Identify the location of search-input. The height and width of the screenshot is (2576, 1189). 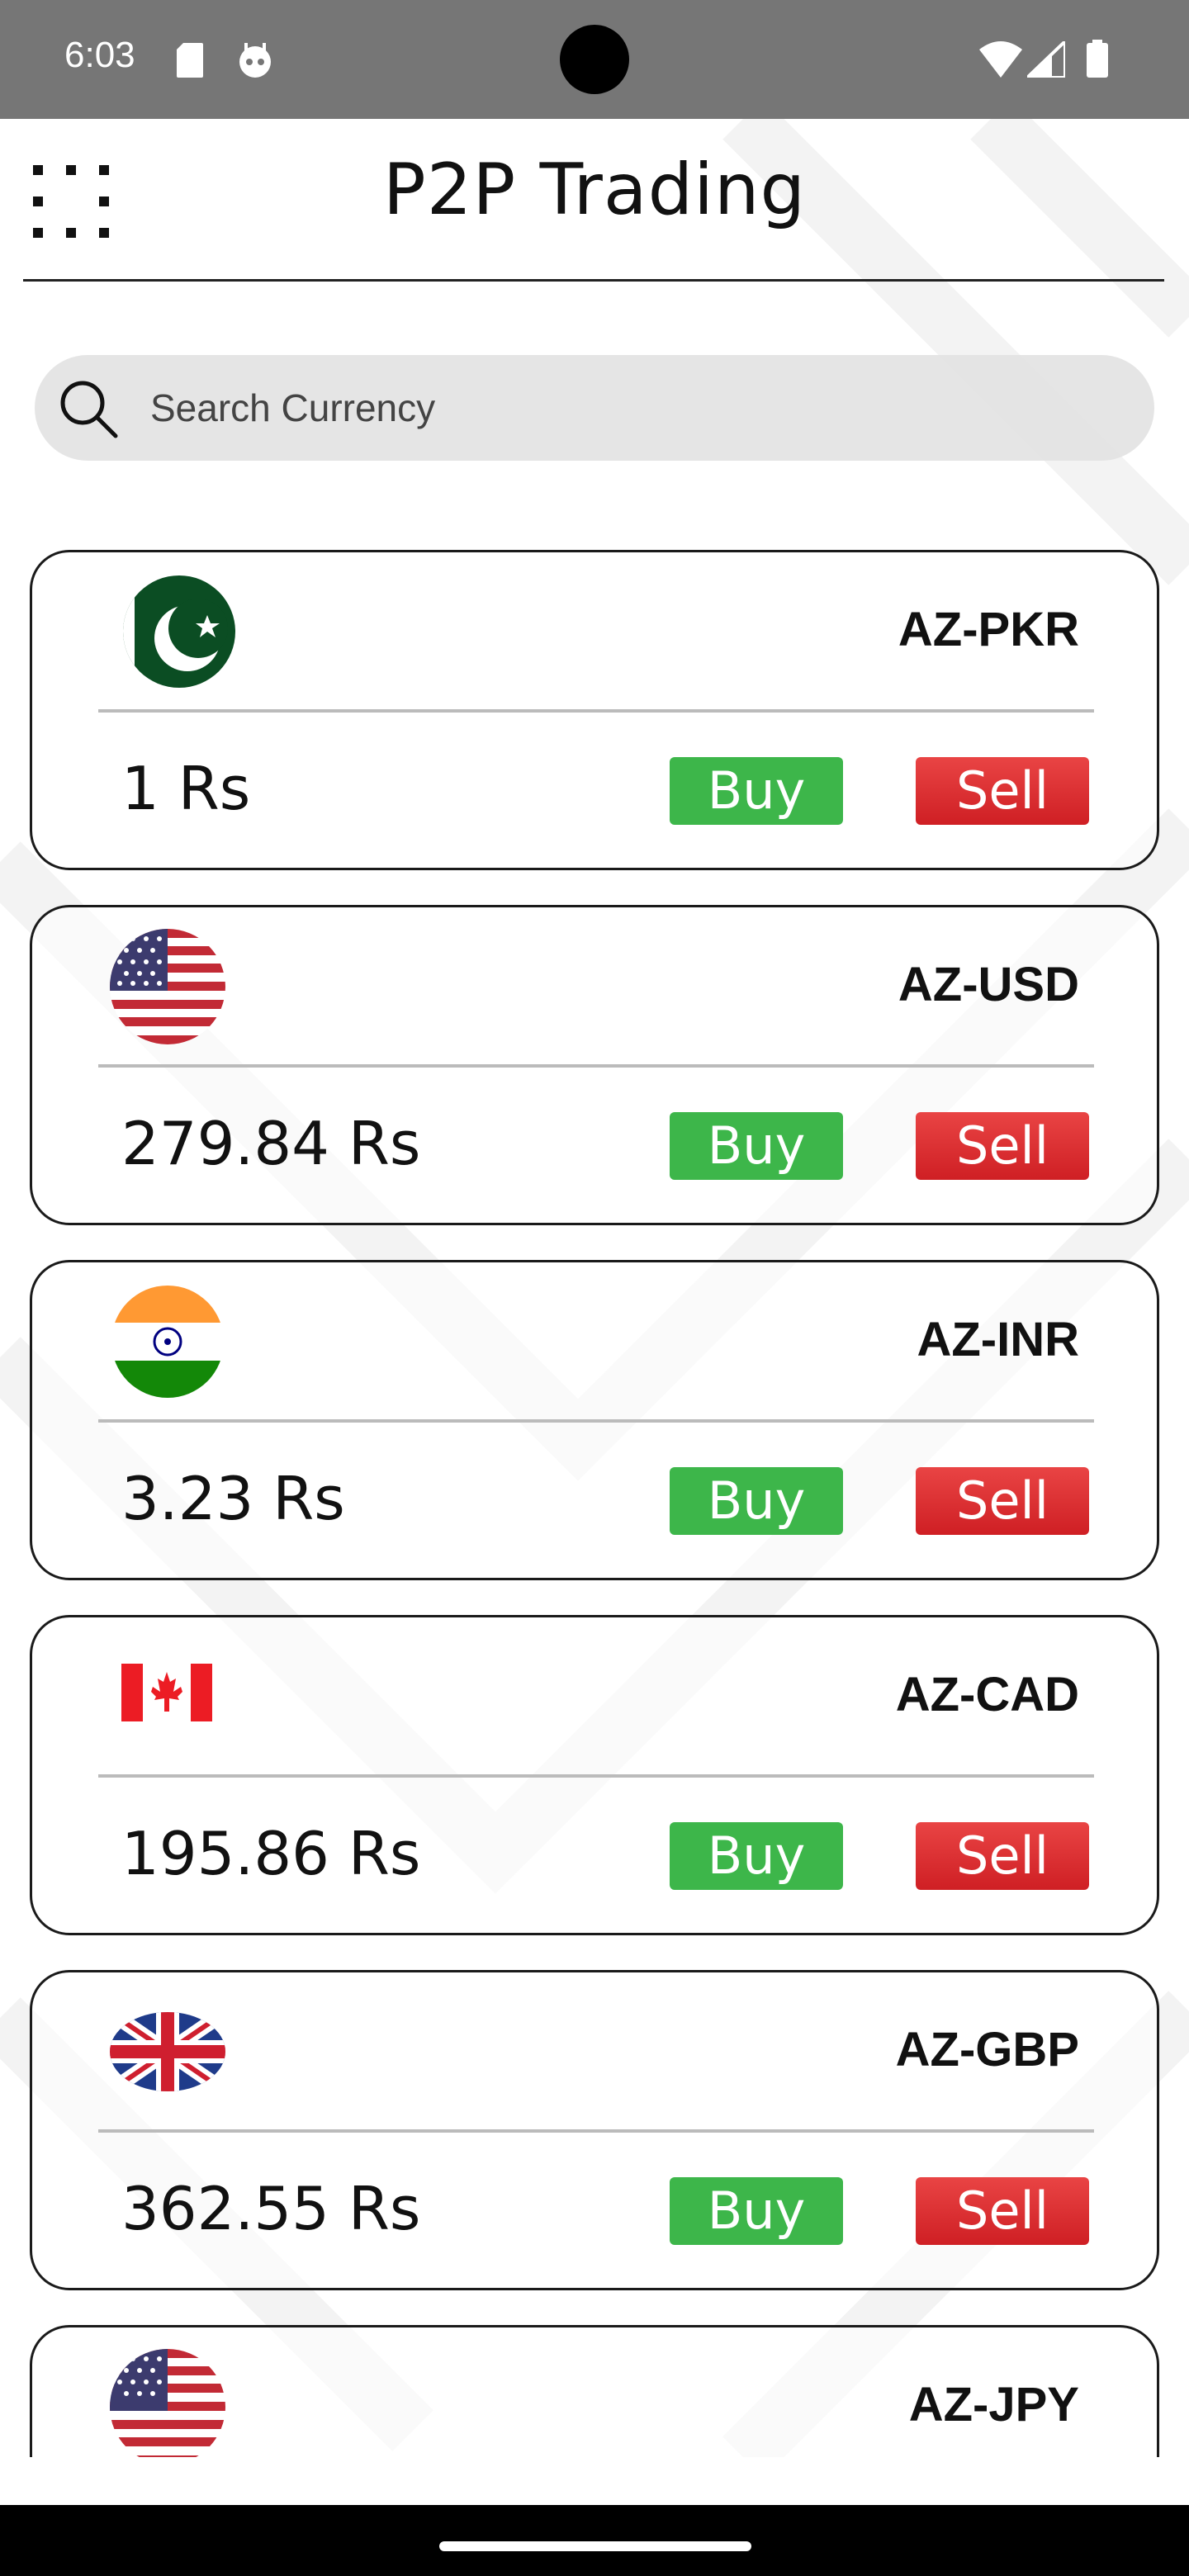
(637, 408).